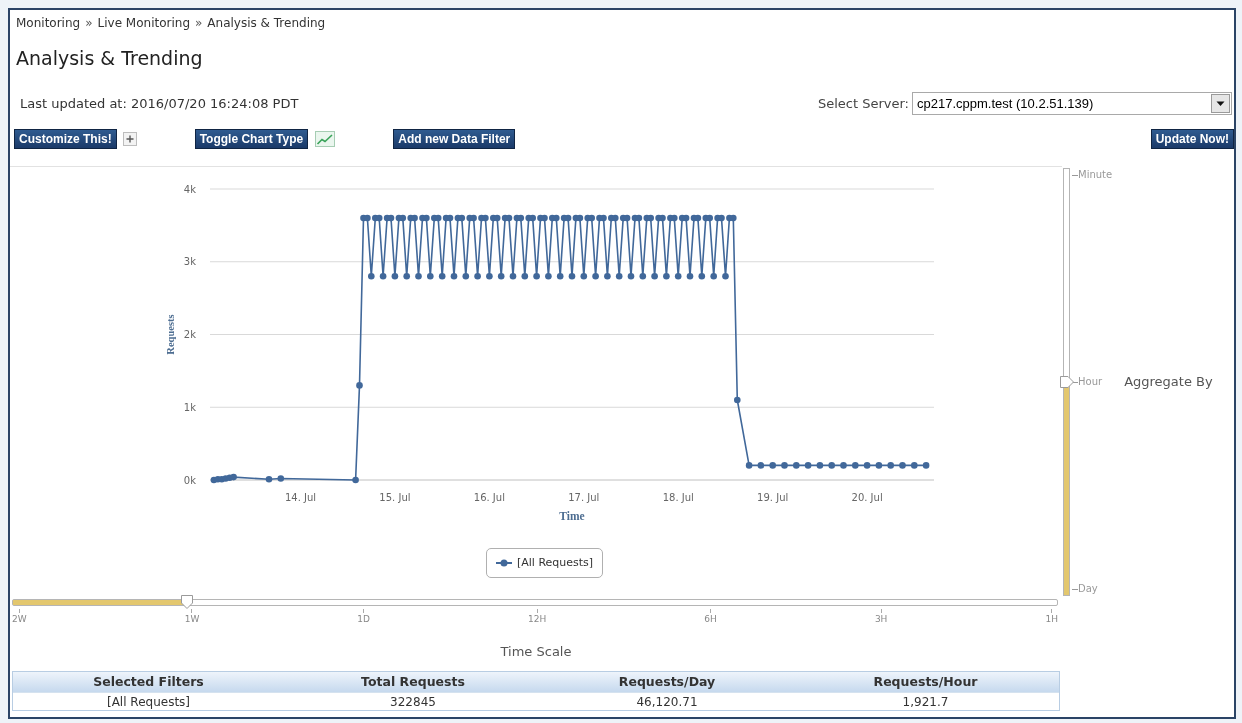 The width and height of the screenshot is (1242, 723). I want to click on select-server-label: Select Server:, so click(863, 103).